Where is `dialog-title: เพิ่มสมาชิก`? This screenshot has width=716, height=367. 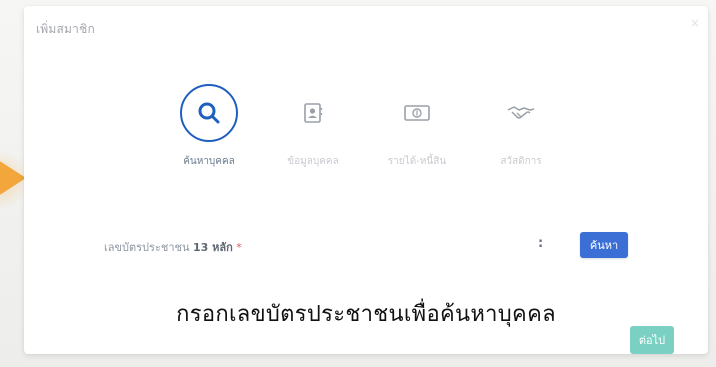 dialog-title: เพิ่มสมาชิก is located at coordinates (65, 29).